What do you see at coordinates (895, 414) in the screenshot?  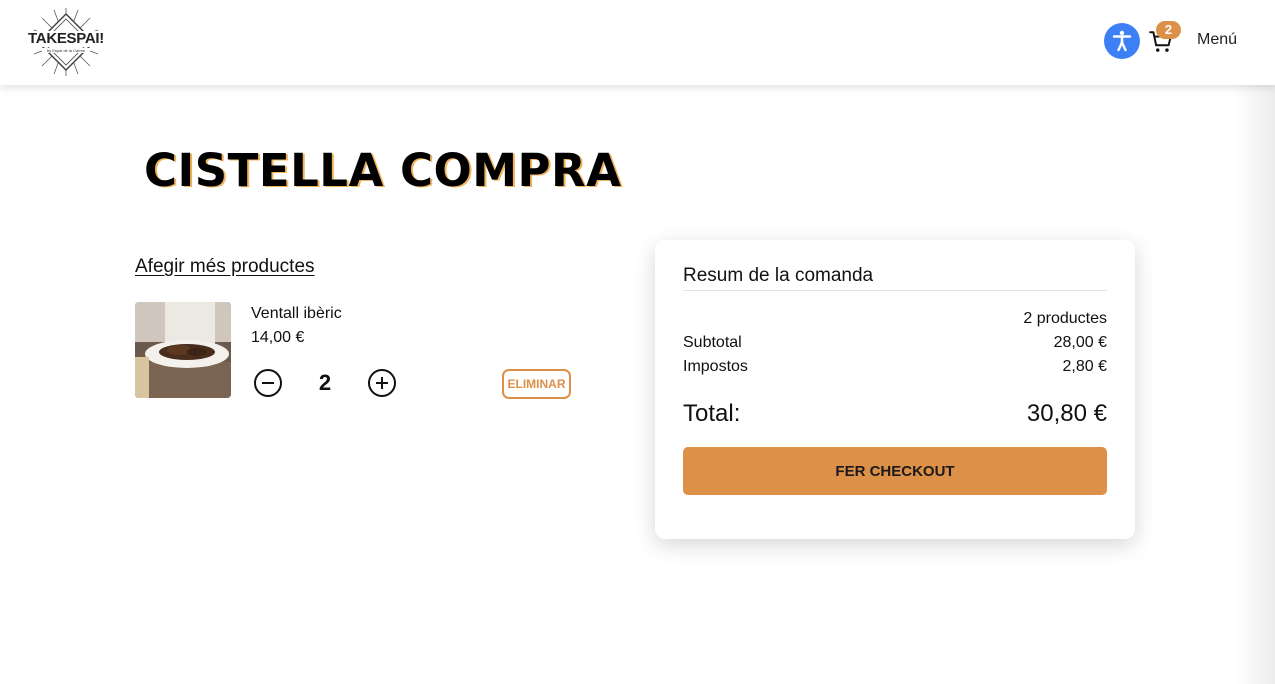 I see `total-row: Total: 30,80 €` at bounding box center [895, 414].